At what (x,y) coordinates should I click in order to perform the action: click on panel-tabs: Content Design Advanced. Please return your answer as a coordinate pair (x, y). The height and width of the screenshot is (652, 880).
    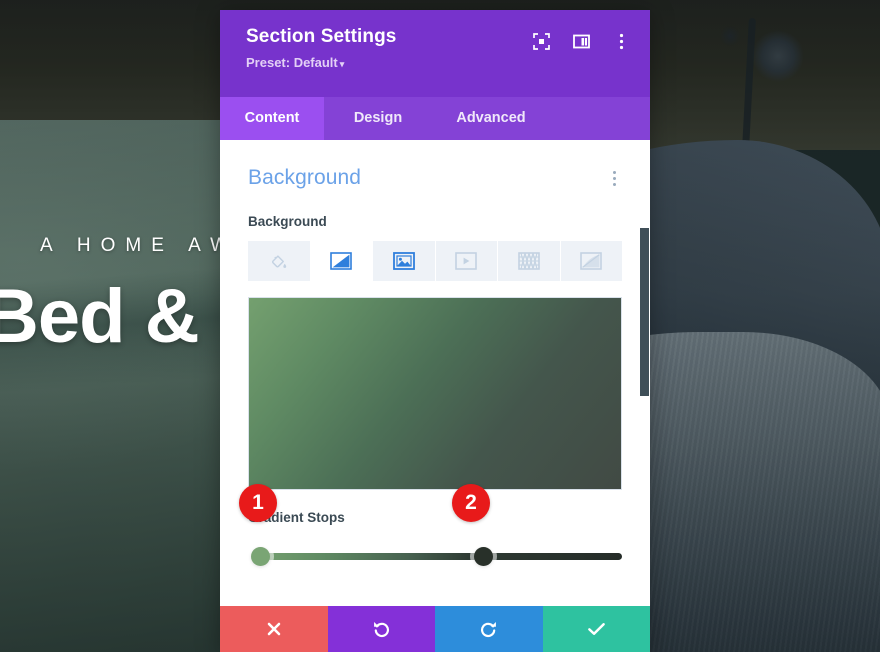
    Looking at the image, I should click on (435, 118).